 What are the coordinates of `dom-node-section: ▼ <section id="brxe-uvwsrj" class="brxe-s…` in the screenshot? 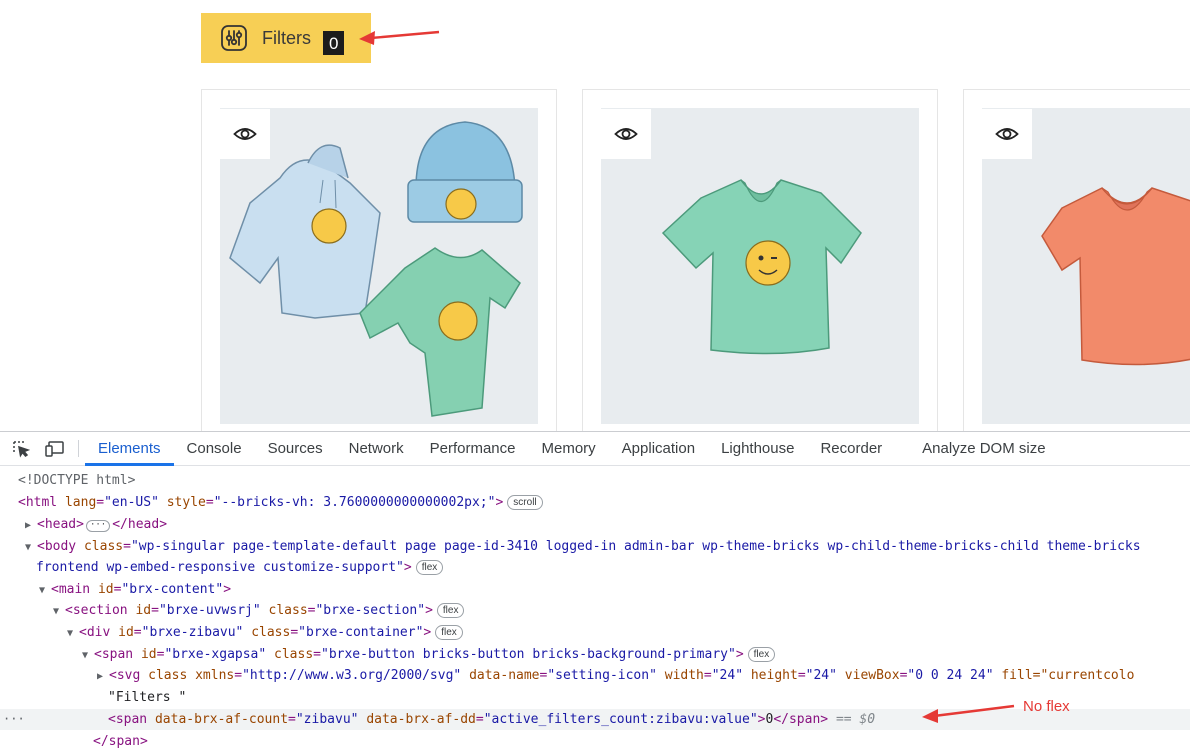 It's located at (259, 611).